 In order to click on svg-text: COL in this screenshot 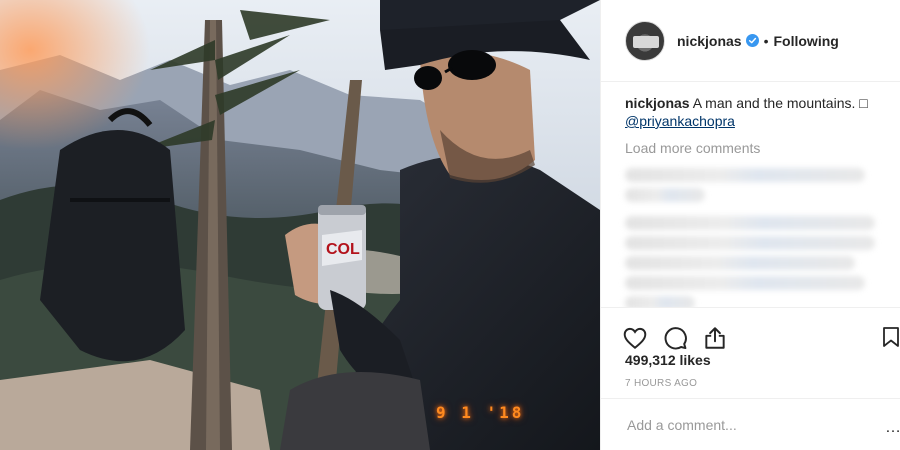, I will do `click(343, 249)`.